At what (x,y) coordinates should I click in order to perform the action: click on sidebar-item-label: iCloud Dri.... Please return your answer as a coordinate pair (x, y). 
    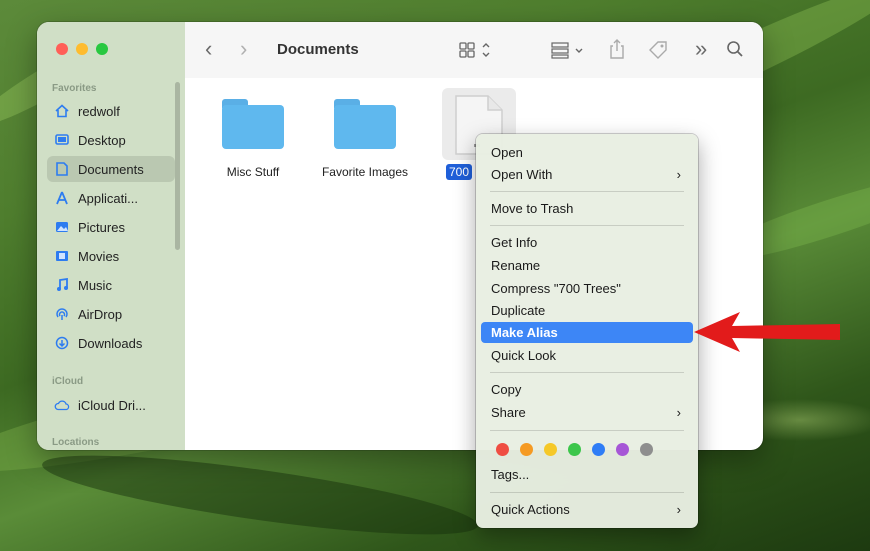
    Looking at the image, I should click on (112, 405).